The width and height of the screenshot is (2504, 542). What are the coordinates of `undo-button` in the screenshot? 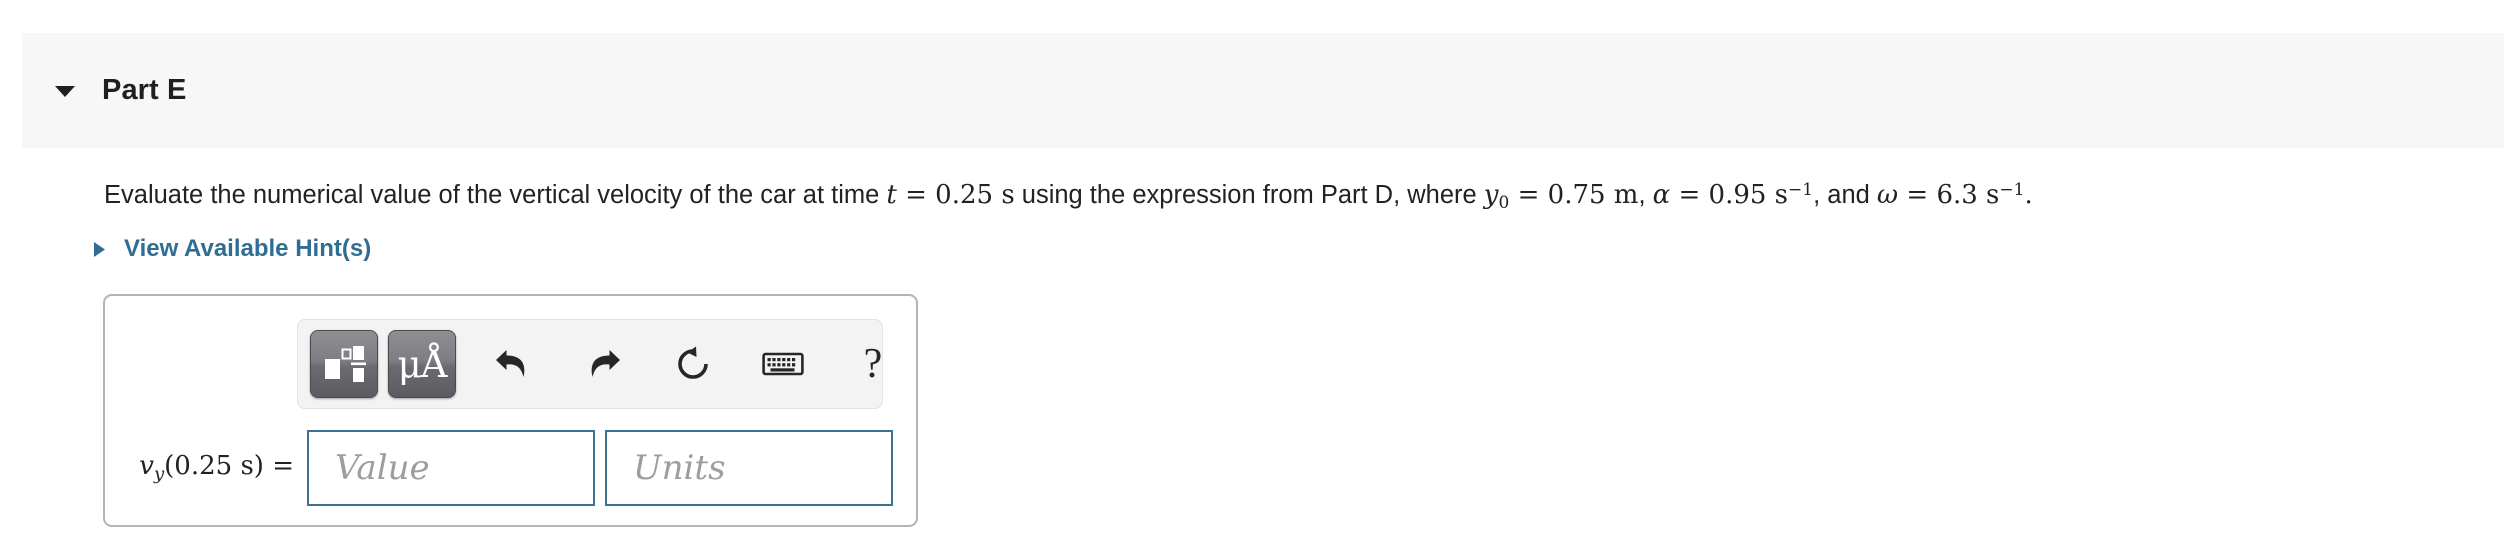 It's located at (513, 364).